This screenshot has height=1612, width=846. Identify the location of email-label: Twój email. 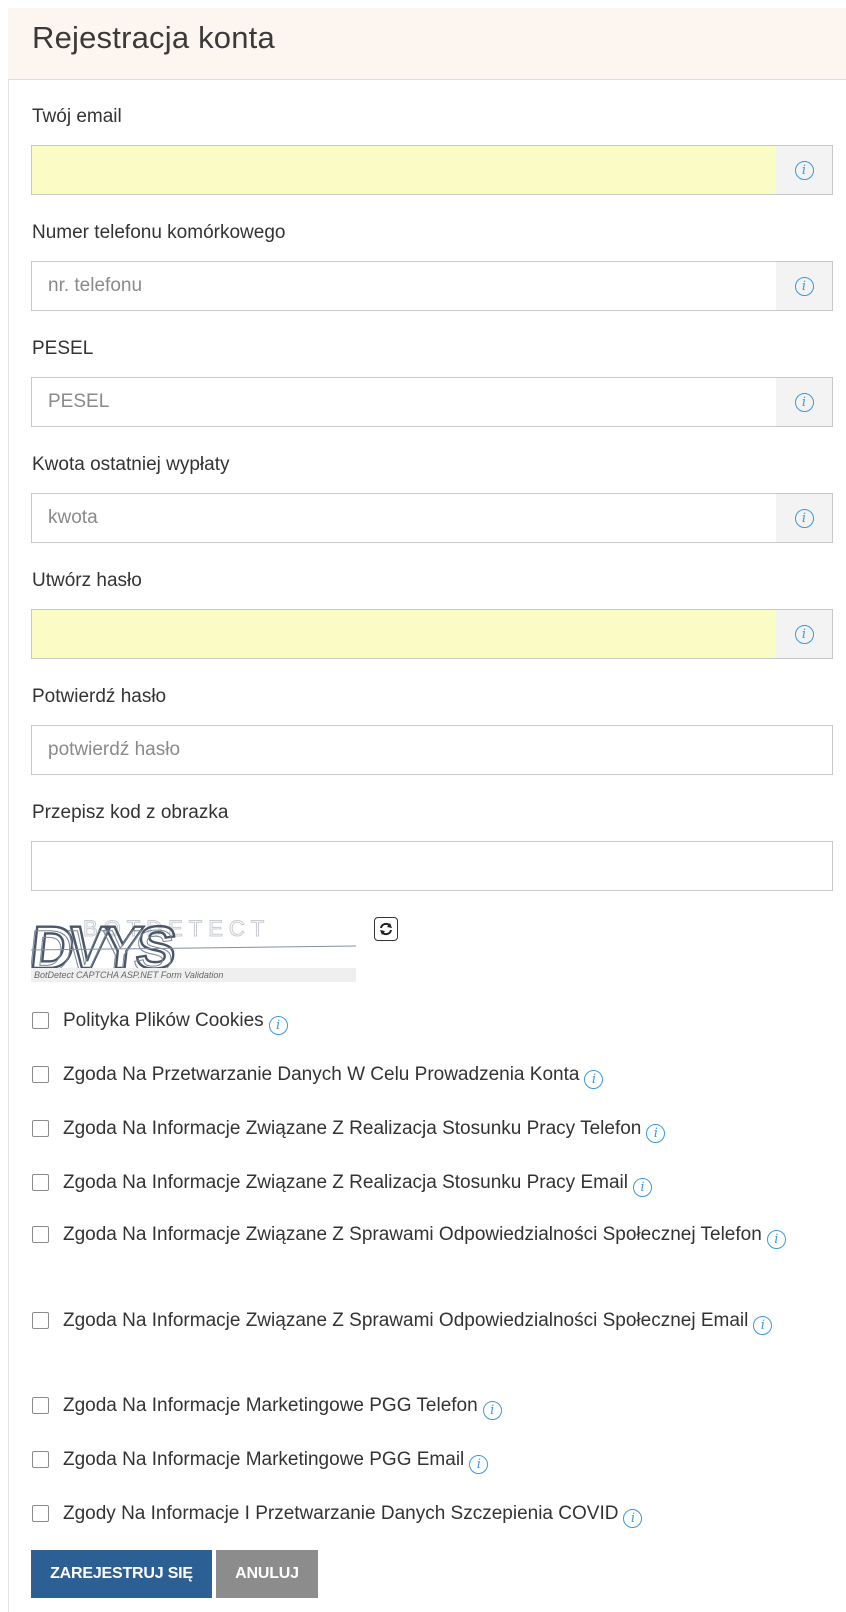
(77, 116).